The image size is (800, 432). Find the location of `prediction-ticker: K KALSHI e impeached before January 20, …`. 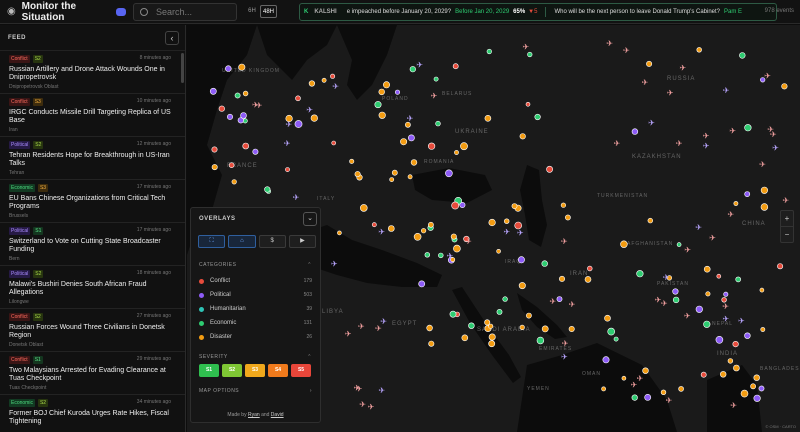

prediction-ticker: K KALSHI e impeached before January 20, … is located at coordinates (538, 12).